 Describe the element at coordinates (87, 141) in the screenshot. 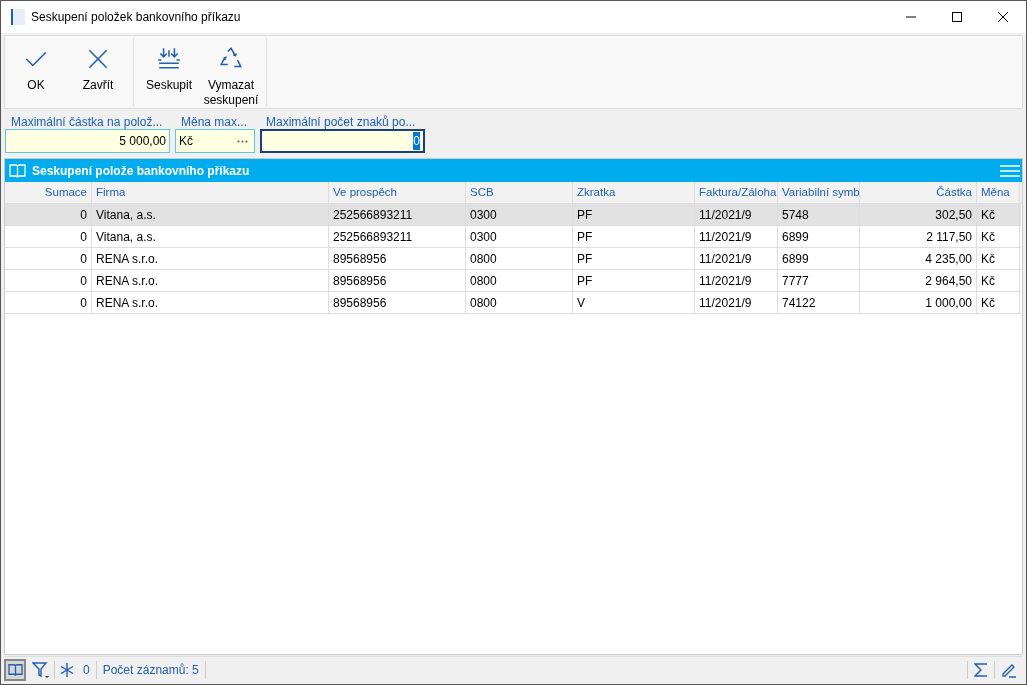

I see `input-field: 5 000,00` at that location.